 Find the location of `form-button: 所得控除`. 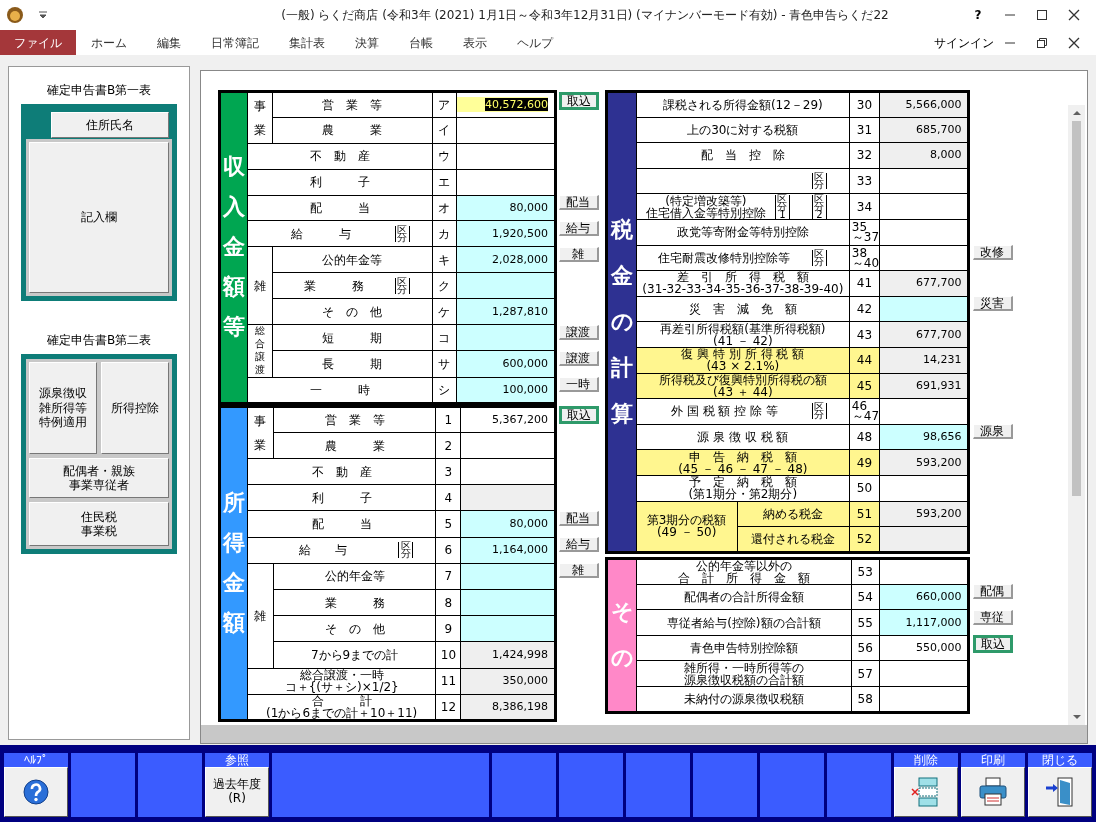

form-button: 所得控除 is located at coordinates (135, 408).